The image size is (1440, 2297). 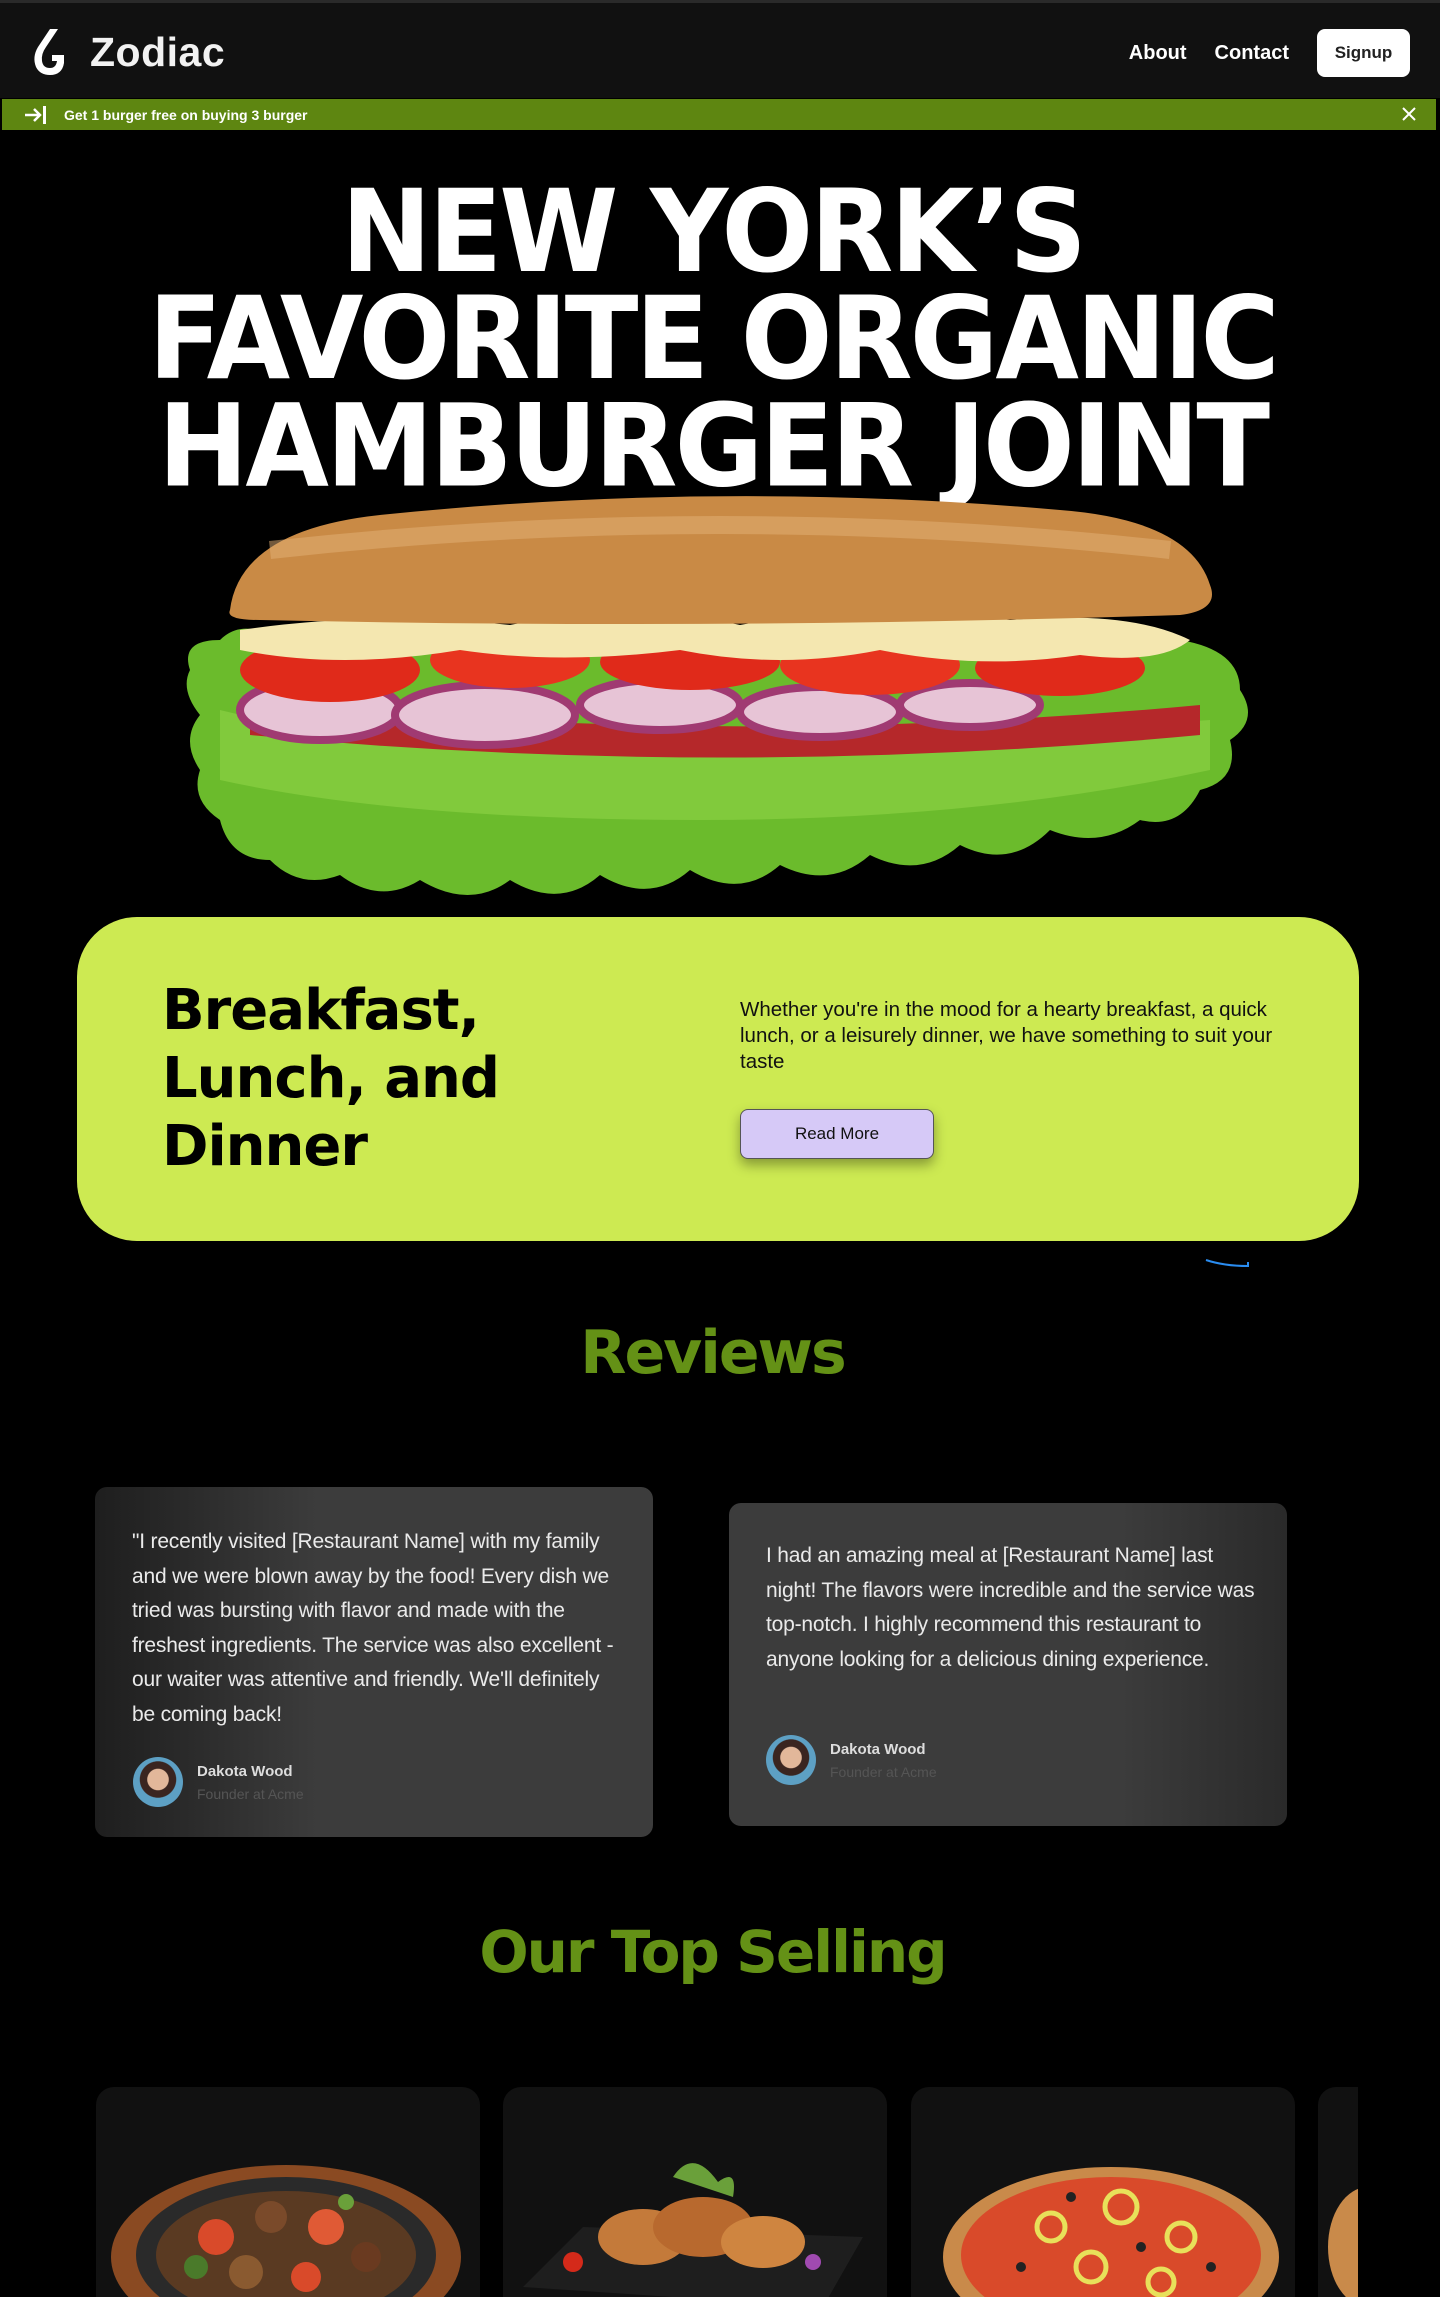 I want to click on brand-logo: Zodiac, so click(x=126, y=52).